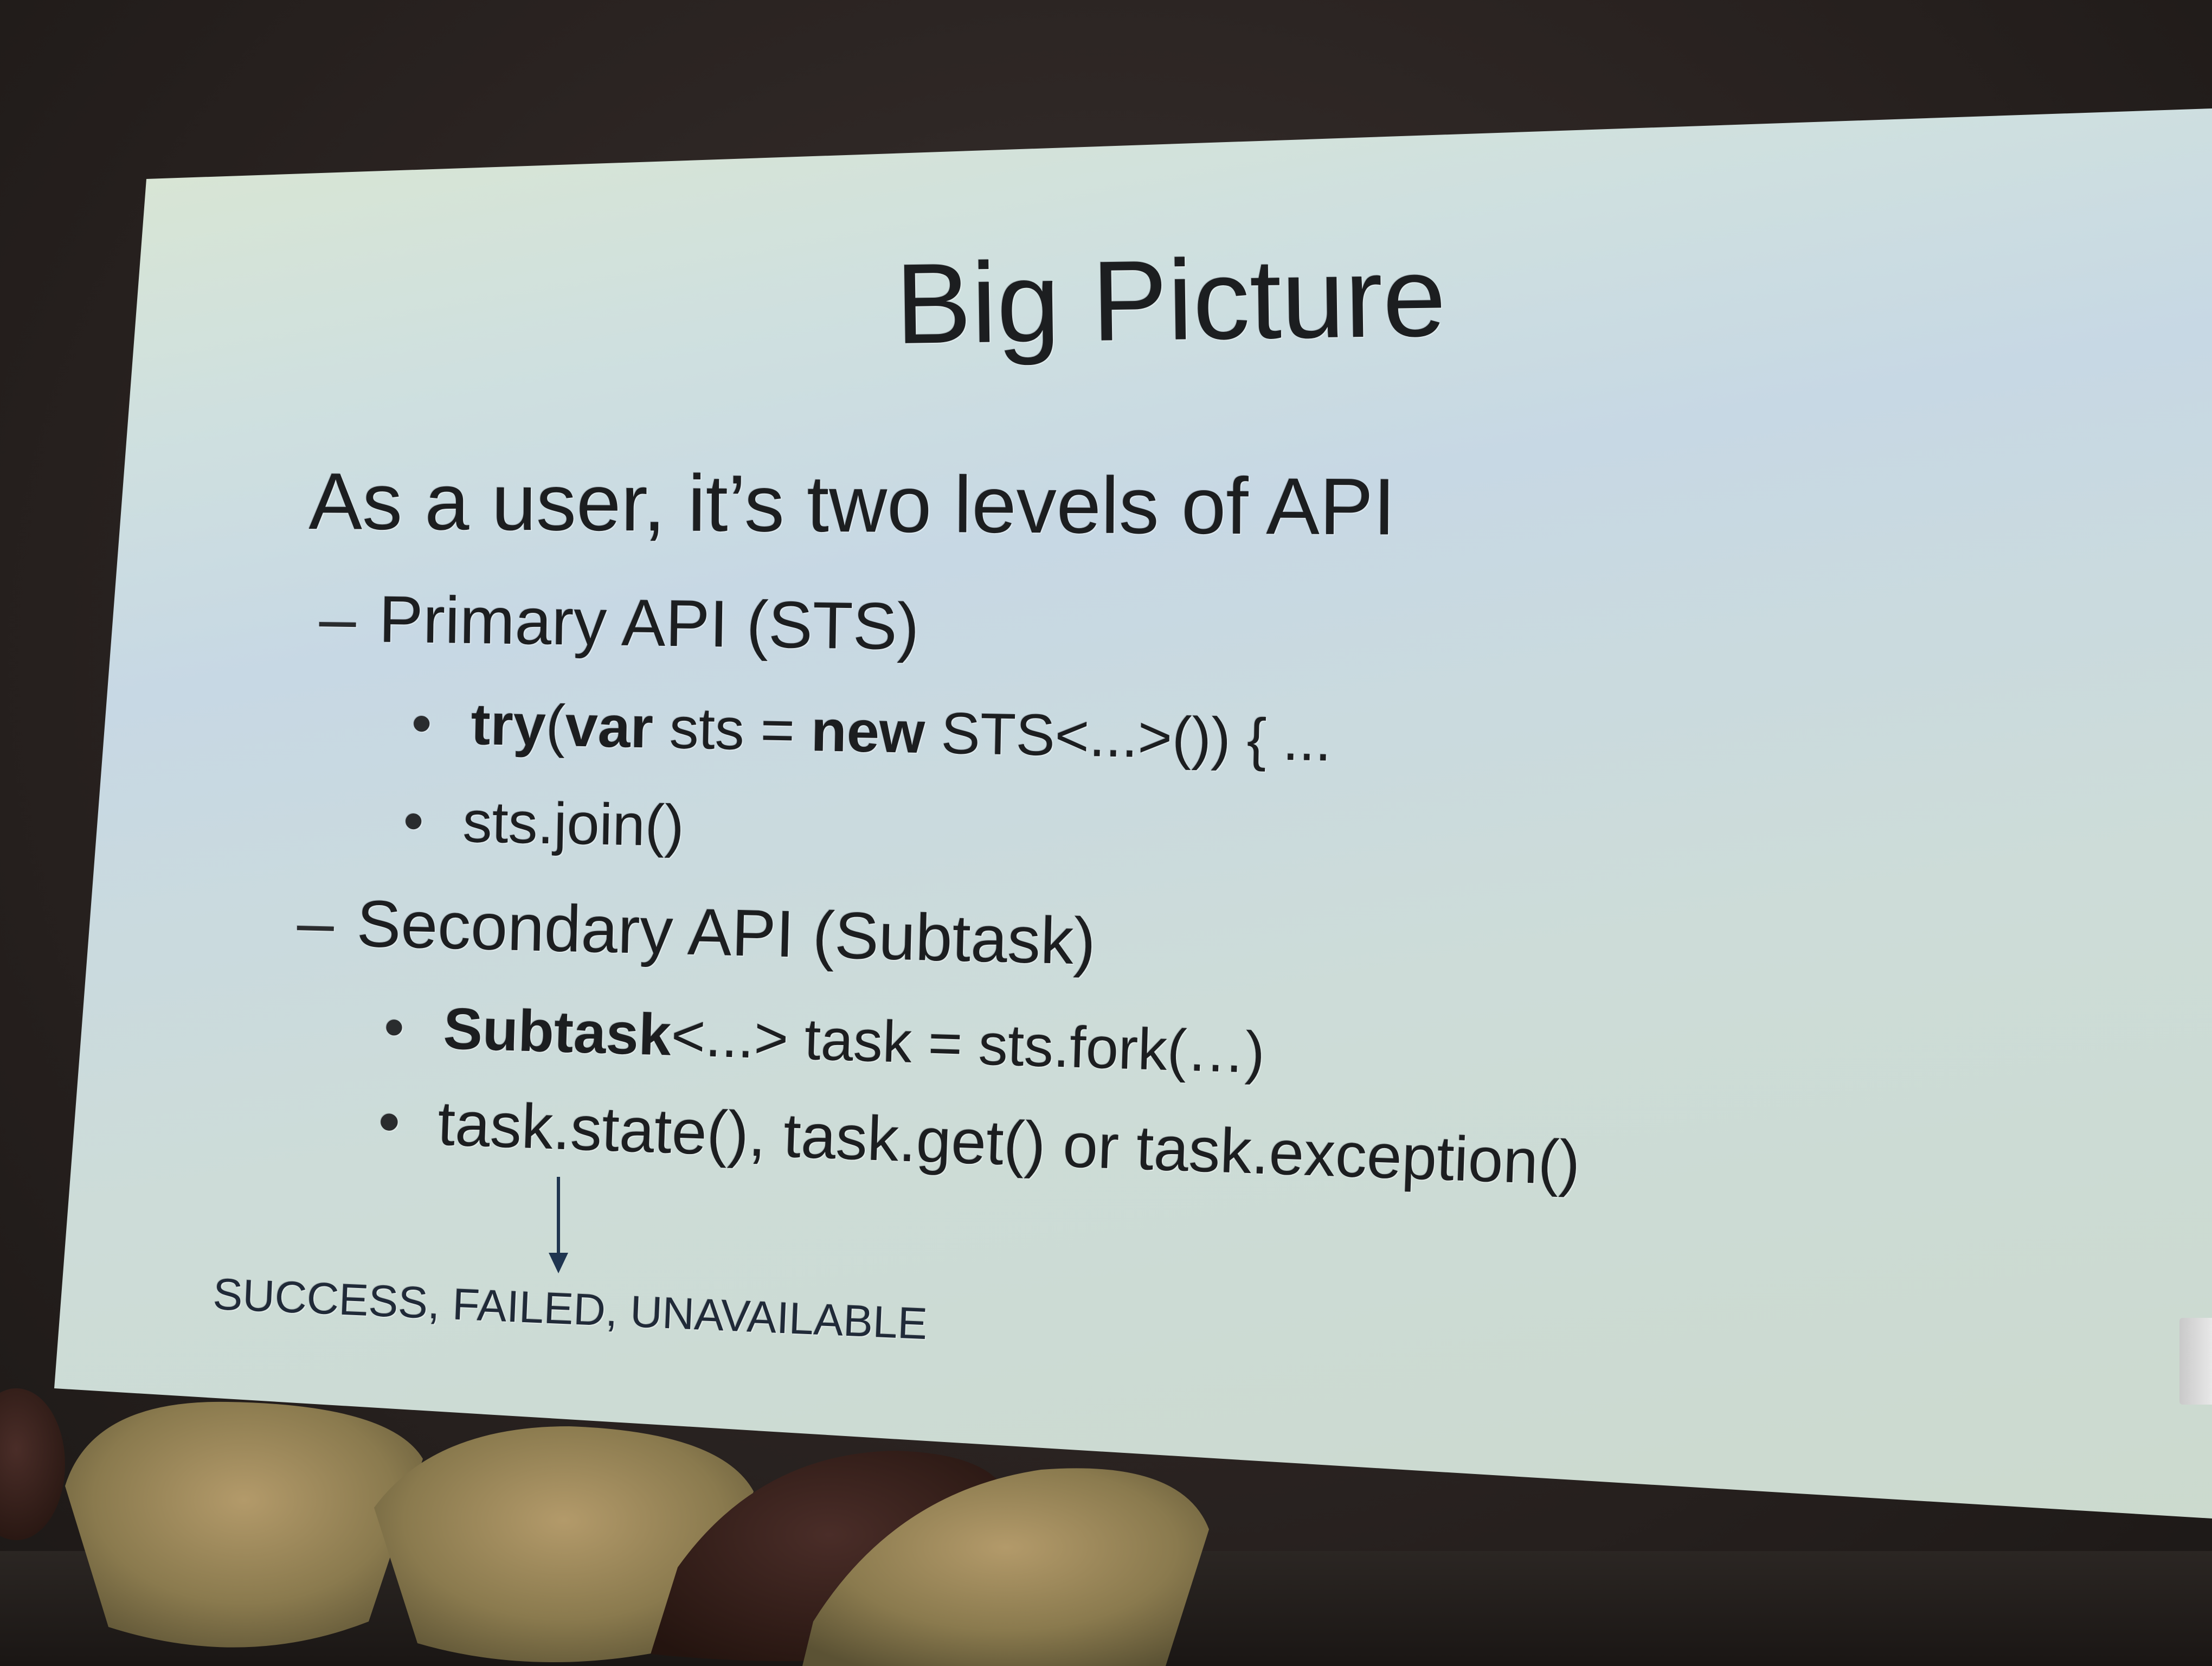 This screenshot has height=1666, width=2212. What do you see at coordinates (604, 1527) in the screenshot?
I see `stage-chairs` at bounding box center [604, 1527].